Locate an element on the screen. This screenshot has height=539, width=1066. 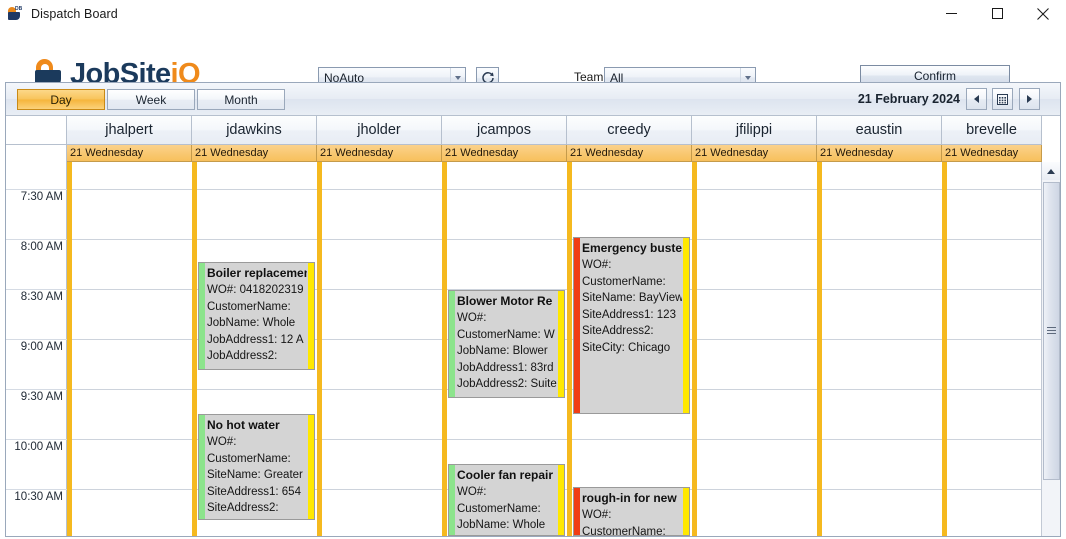
appointment-detail-line: SiteName: BayView is located at coordinates (632, 298).